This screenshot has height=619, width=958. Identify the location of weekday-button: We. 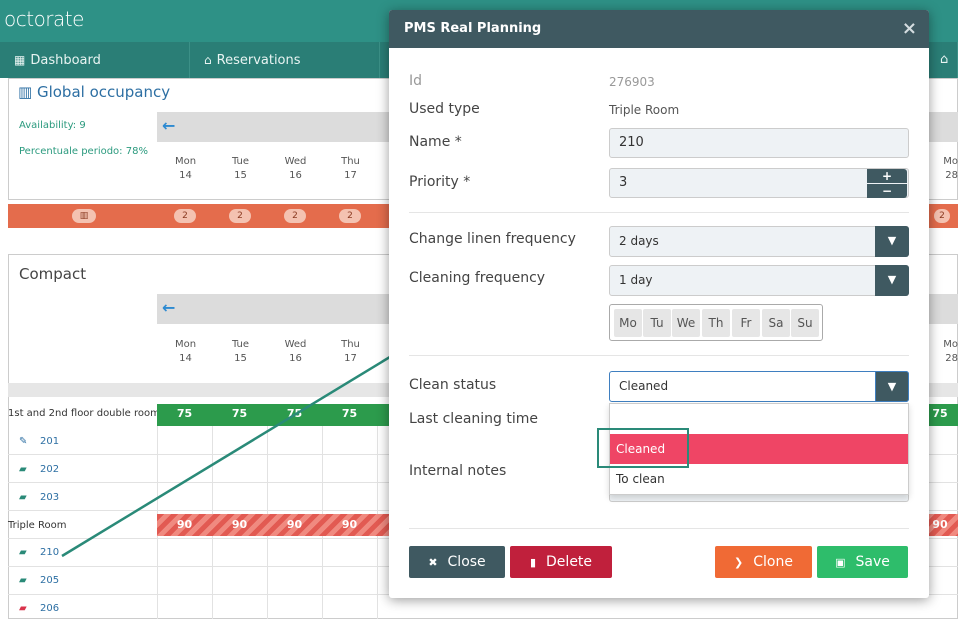
(686, 323).